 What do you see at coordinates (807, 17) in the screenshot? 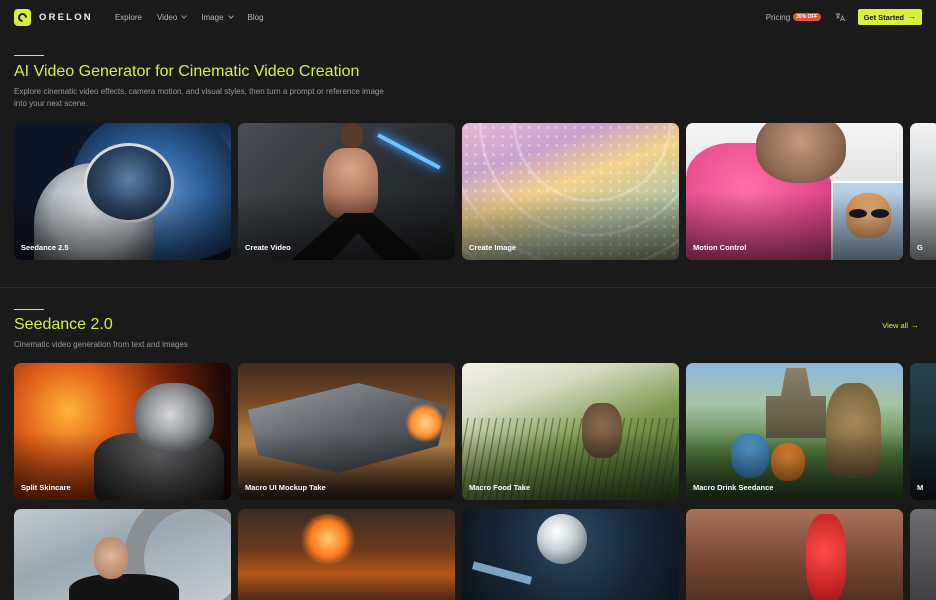
I see `discount-badge: 30% OFF` at bounding box center [807, 17].